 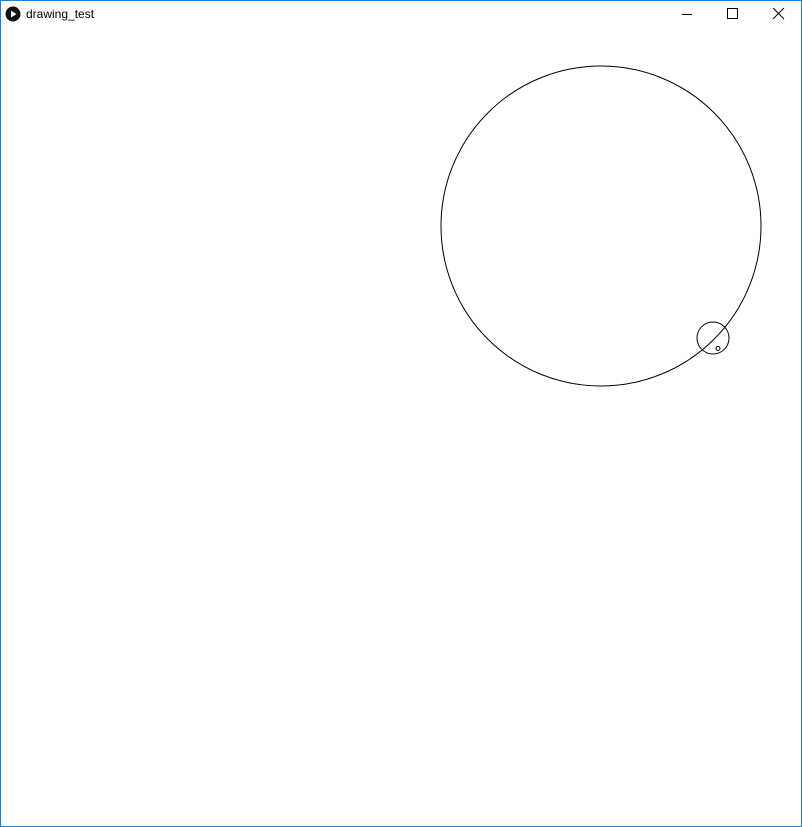 I want to click on minimize-button, so click(x=687, y=14).